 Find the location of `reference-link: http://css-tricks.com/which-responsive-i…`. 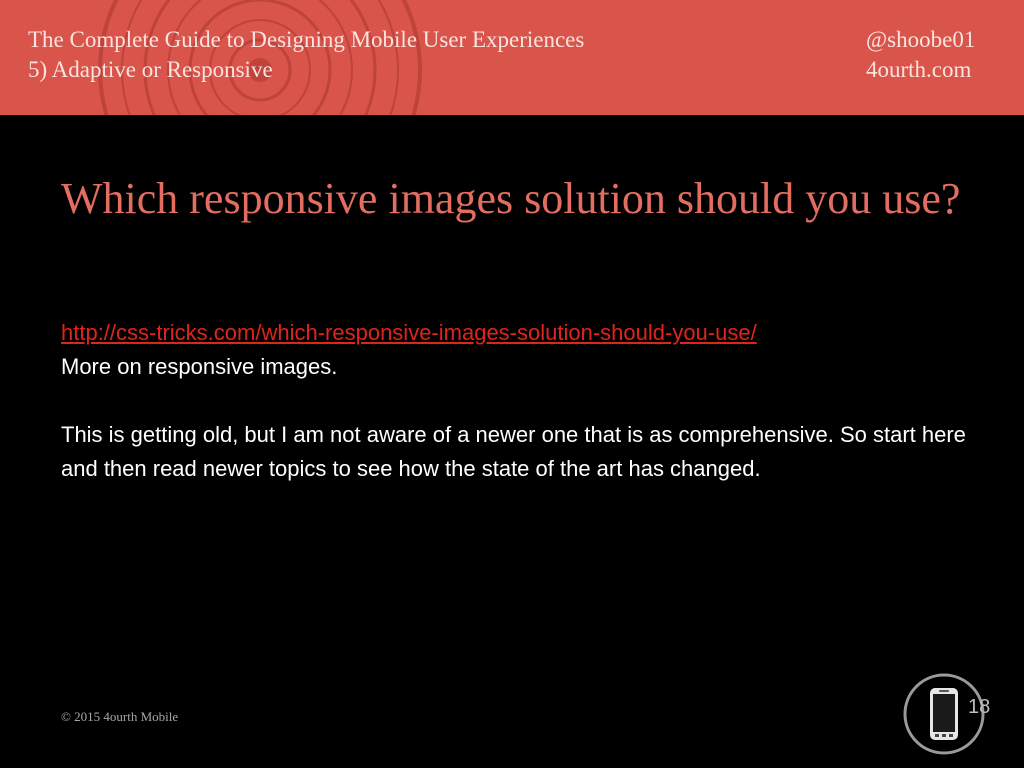

reference-link: http://css-tricks.com/which-responsive-i… is located at coordinates (409, 332).